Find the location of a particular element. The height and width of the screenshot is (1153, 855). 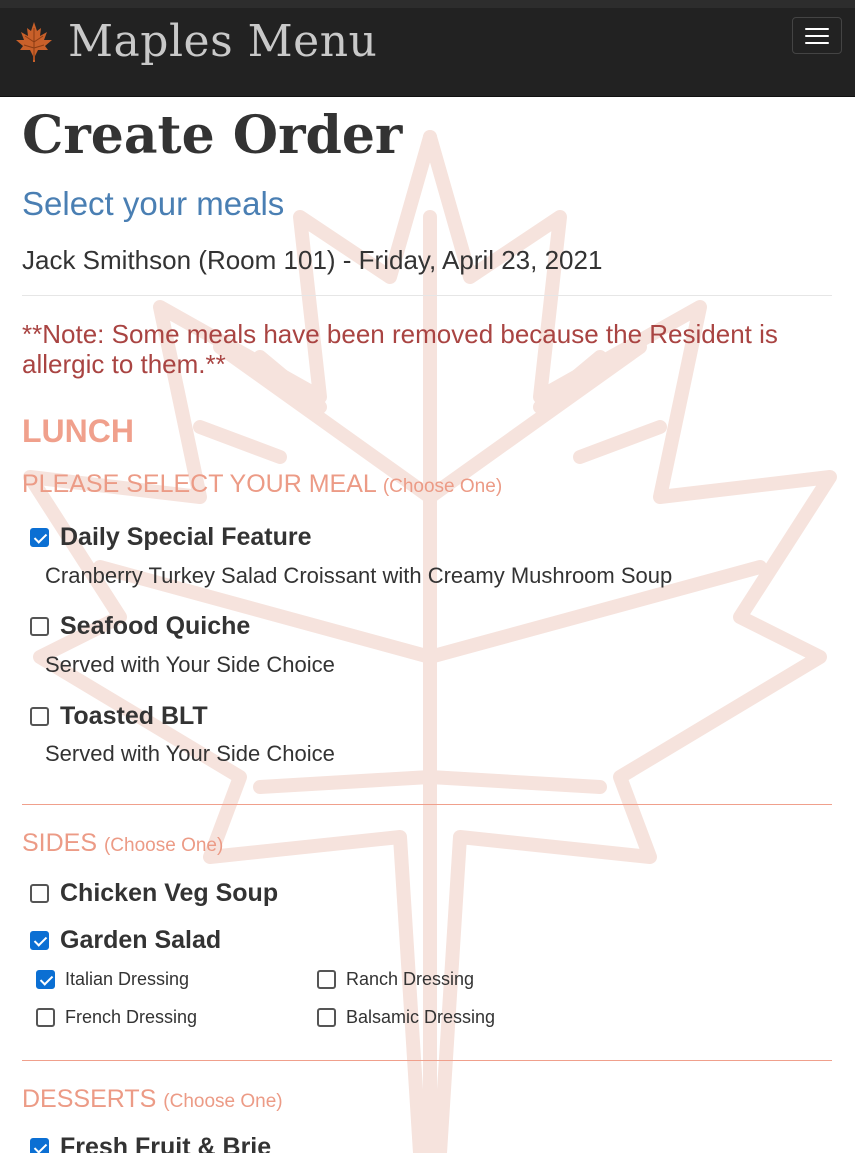

meal-option-toasted-blt: Toasted BLT is located at coordinates (119, 716).